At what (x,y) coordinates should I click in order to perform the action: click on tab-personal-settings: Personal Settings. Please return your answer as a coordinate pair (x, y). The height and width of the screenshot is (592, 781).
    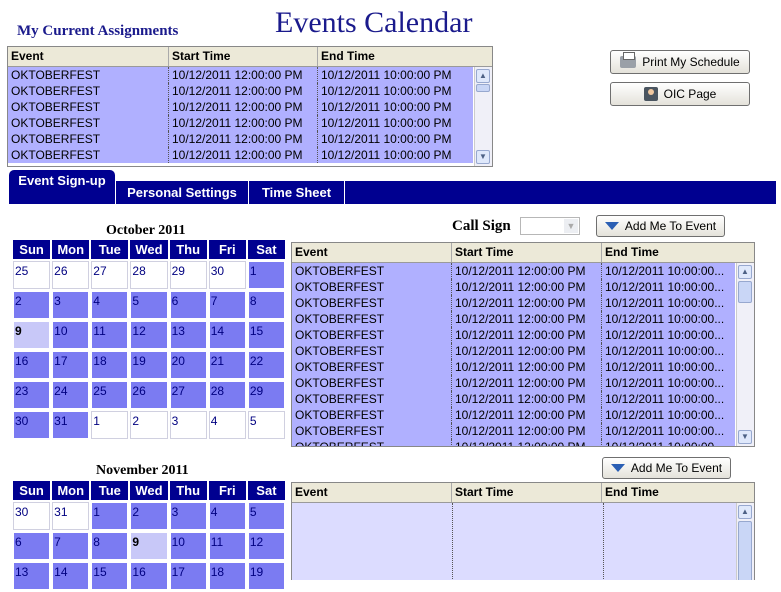
    Looking at the image, I should click on (182, 192).